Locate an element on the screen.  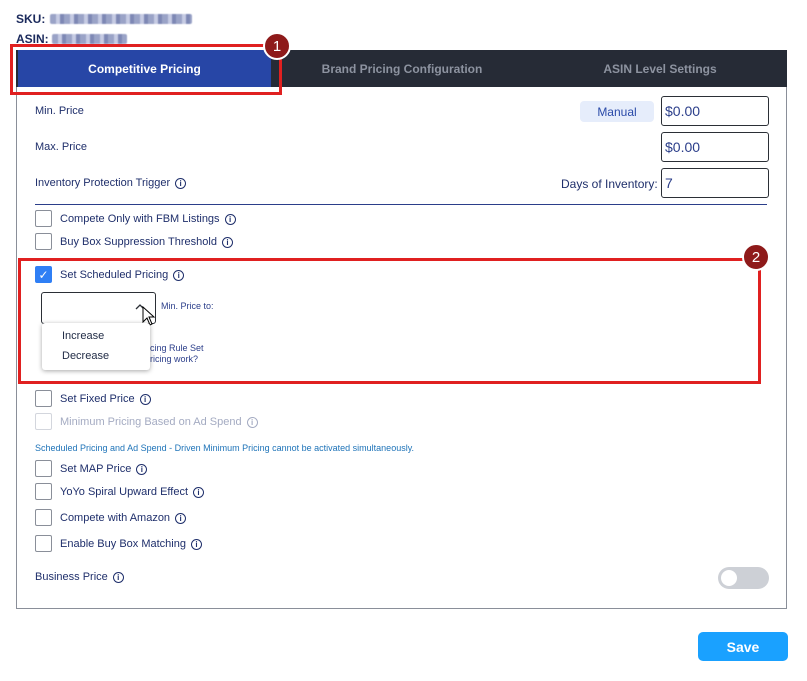
section-divider is located at coordinates (401, 204).